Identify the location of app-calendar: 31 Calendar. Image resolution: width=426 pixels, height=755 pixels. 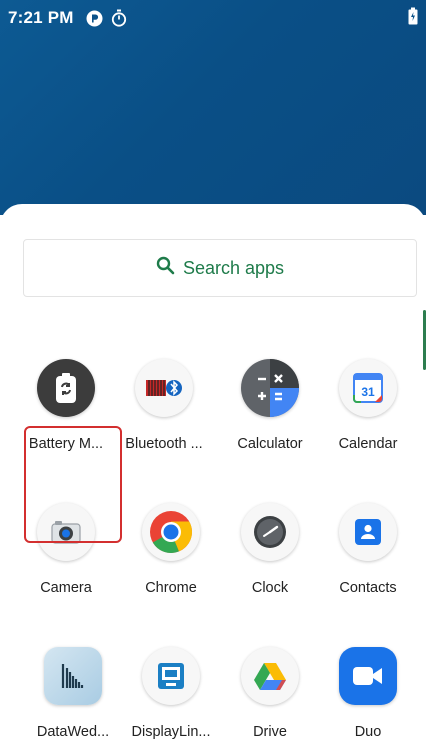
(368, 418).